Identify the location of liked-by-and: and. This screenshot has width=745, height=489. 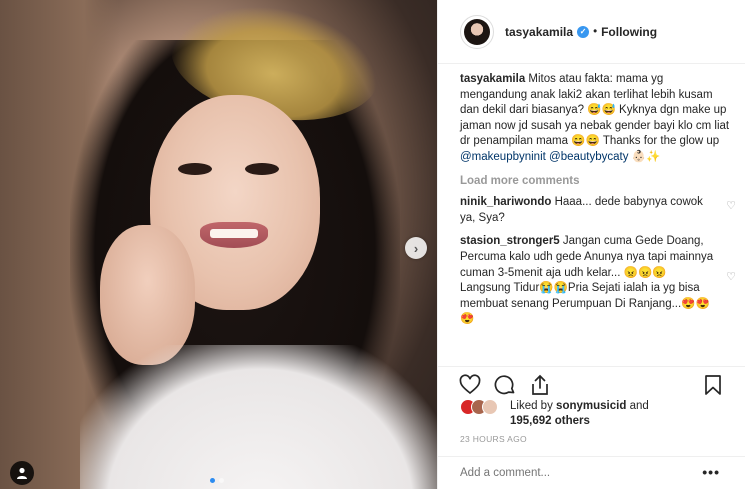
(639, 406).